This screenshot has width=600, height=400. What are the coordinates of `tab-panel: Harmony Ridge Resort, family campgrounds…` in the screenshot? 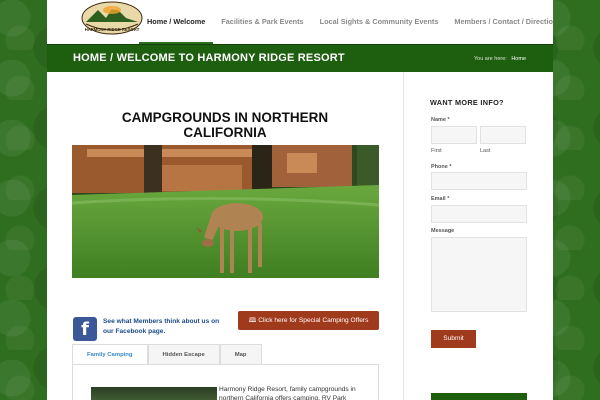 It's located at (225, 382).